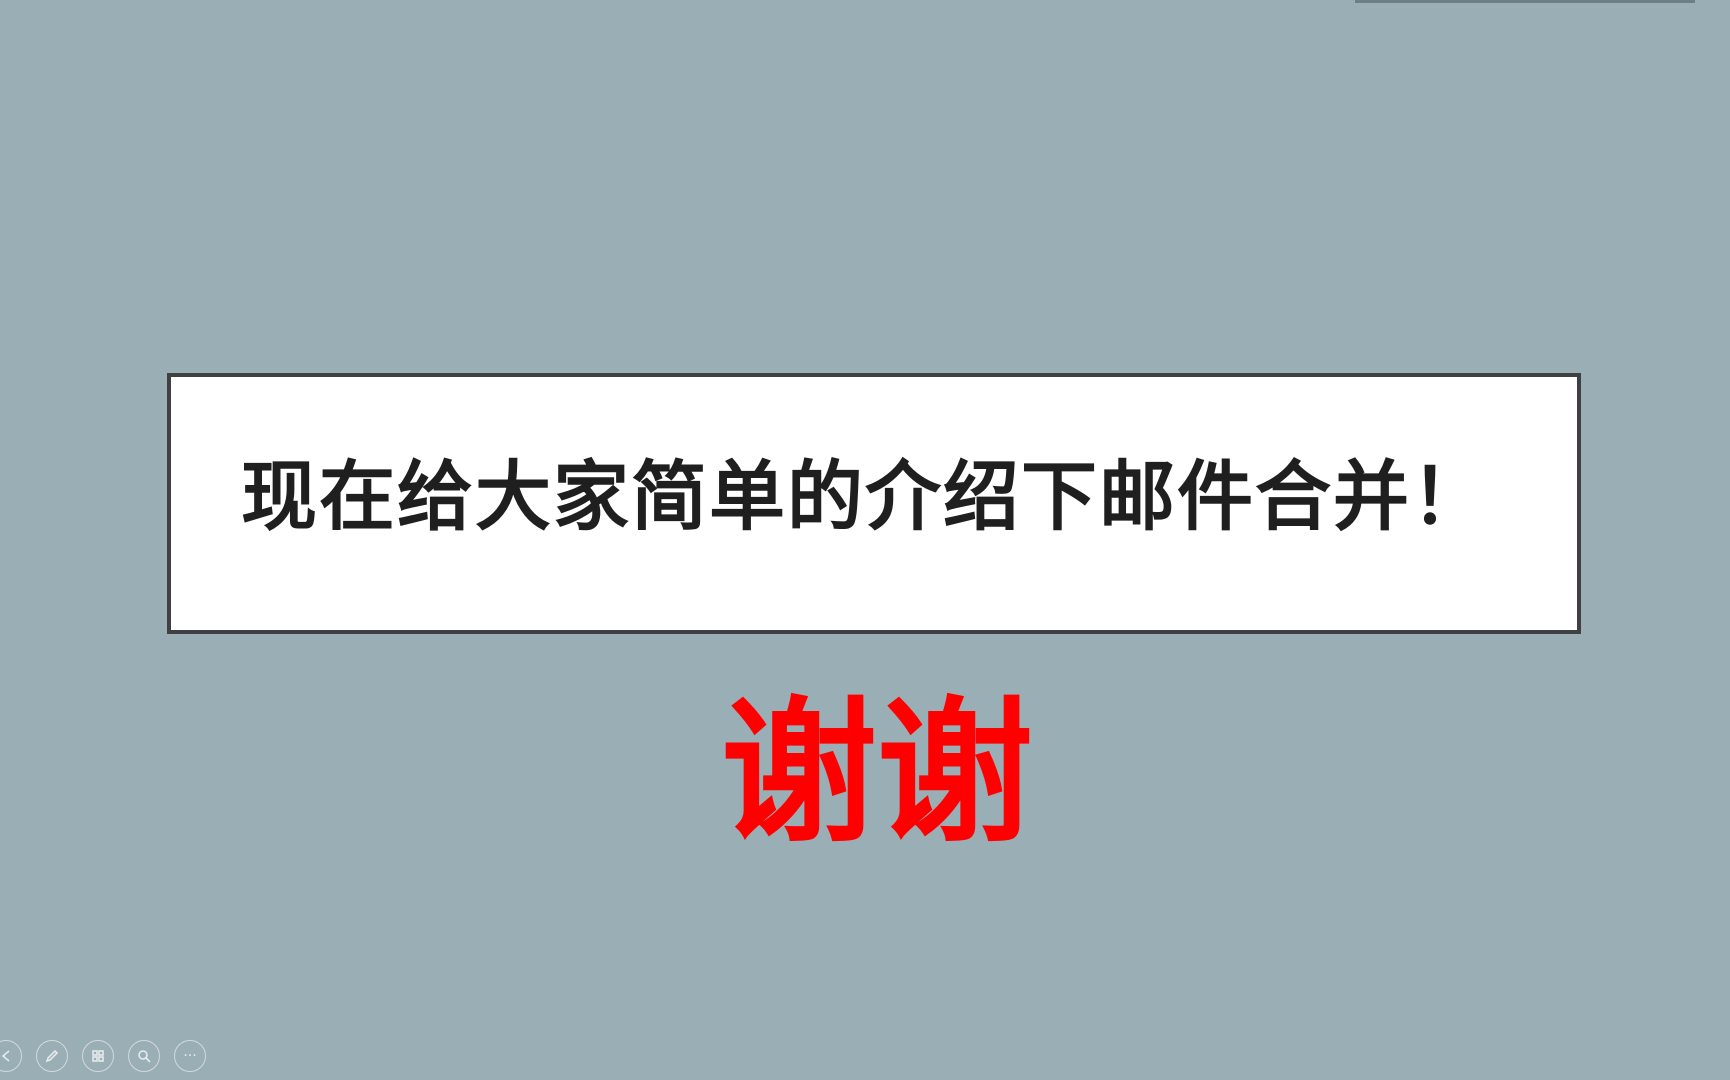 The width and height of the screenshot is (1730, 1080). Describe the element at coordinates (5, 1056) in the screenshot. I see `arrow-icon` at that location.